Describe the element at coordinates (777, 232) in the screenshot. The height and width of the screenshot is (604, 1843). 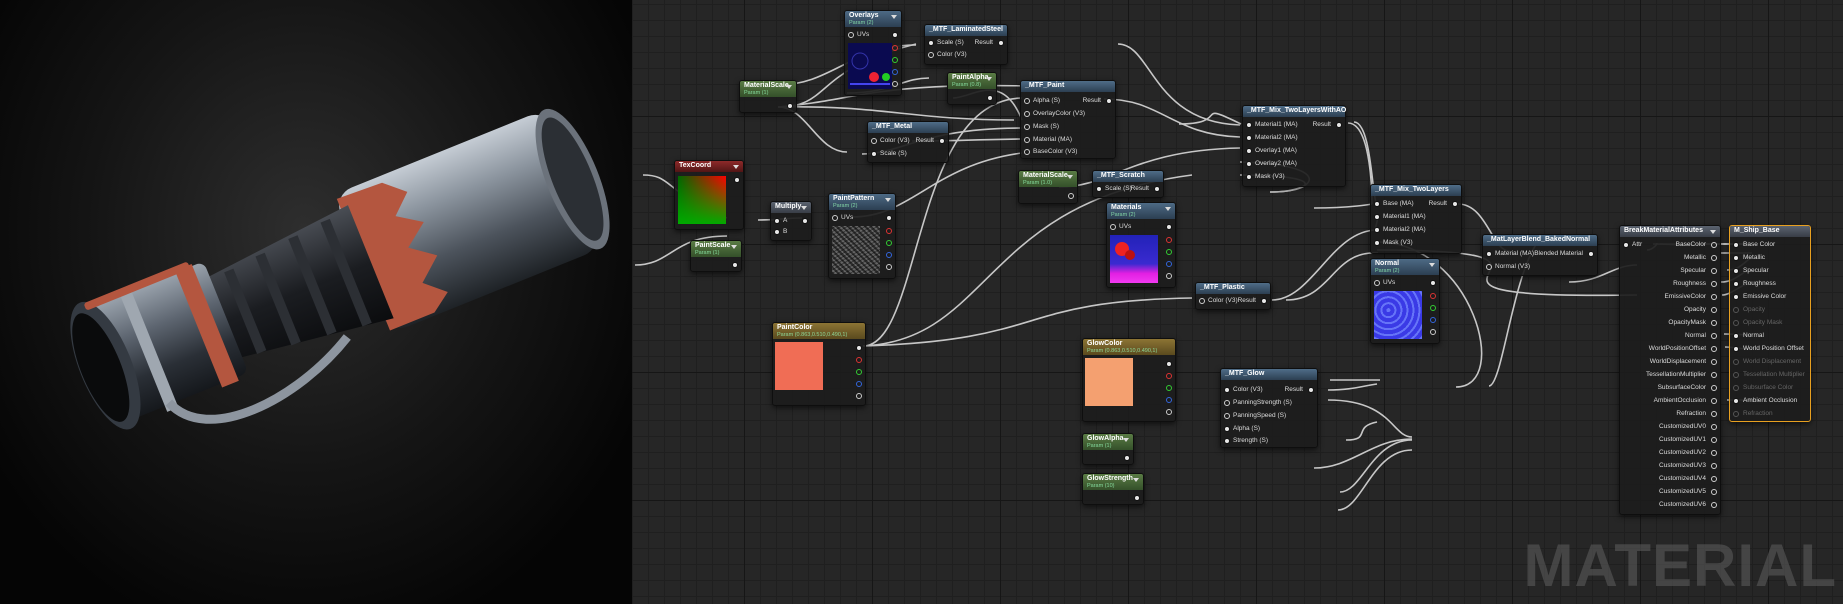
I see `input-pin-b` at that location.